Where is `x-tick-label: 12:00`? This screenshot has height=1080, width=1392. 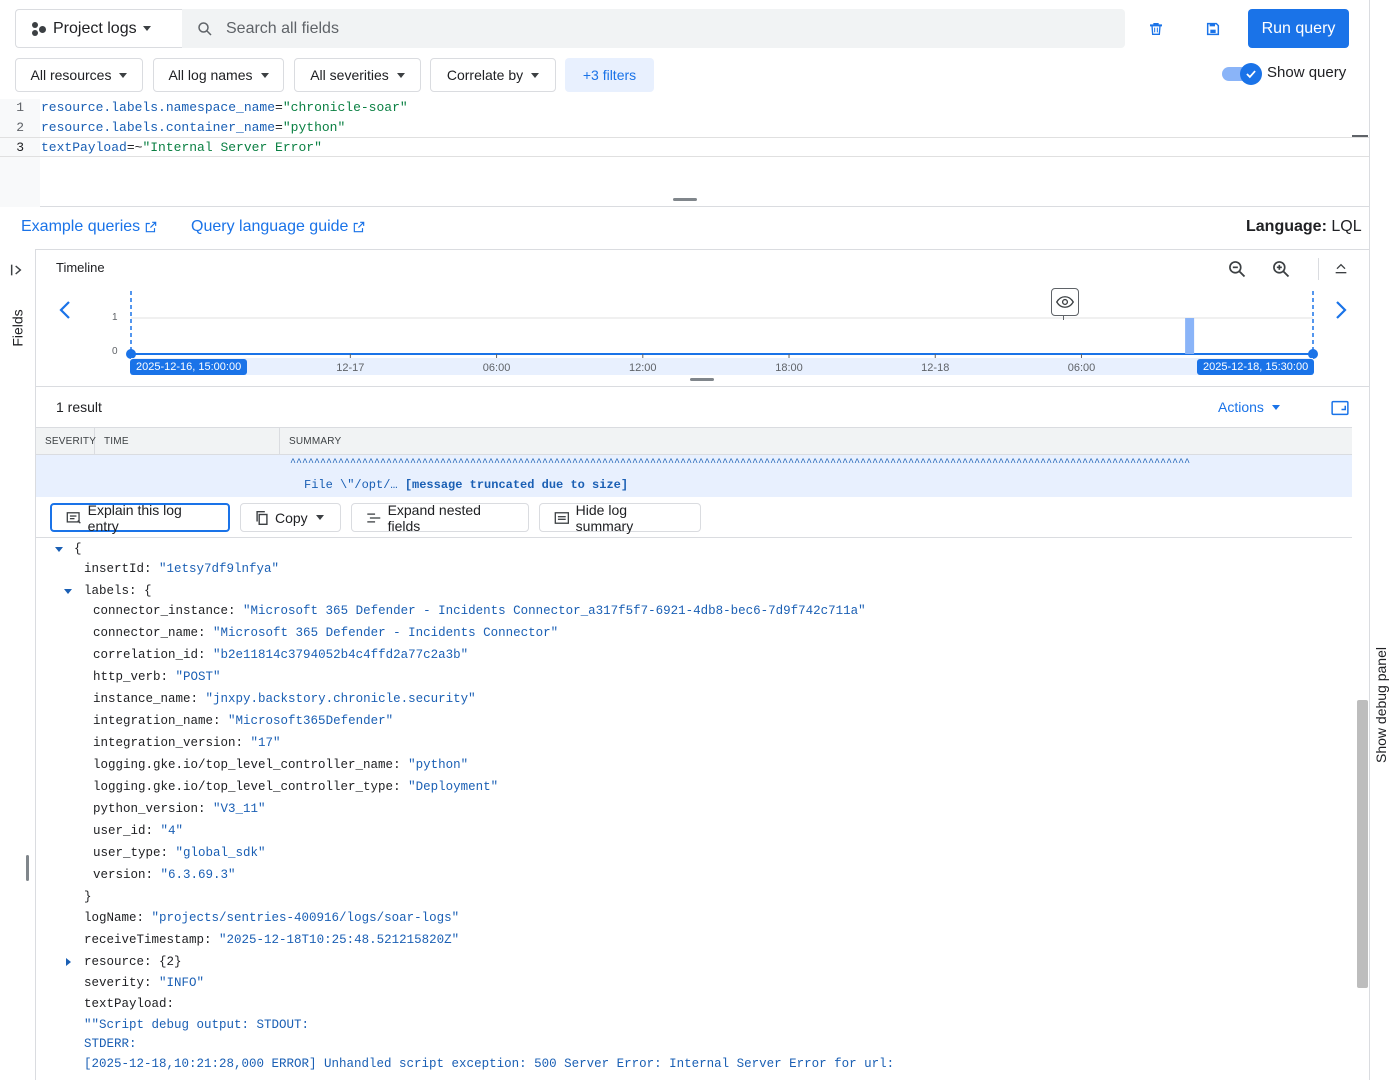 x-tick-label: 12:00 is located at coordinates (643, 368).